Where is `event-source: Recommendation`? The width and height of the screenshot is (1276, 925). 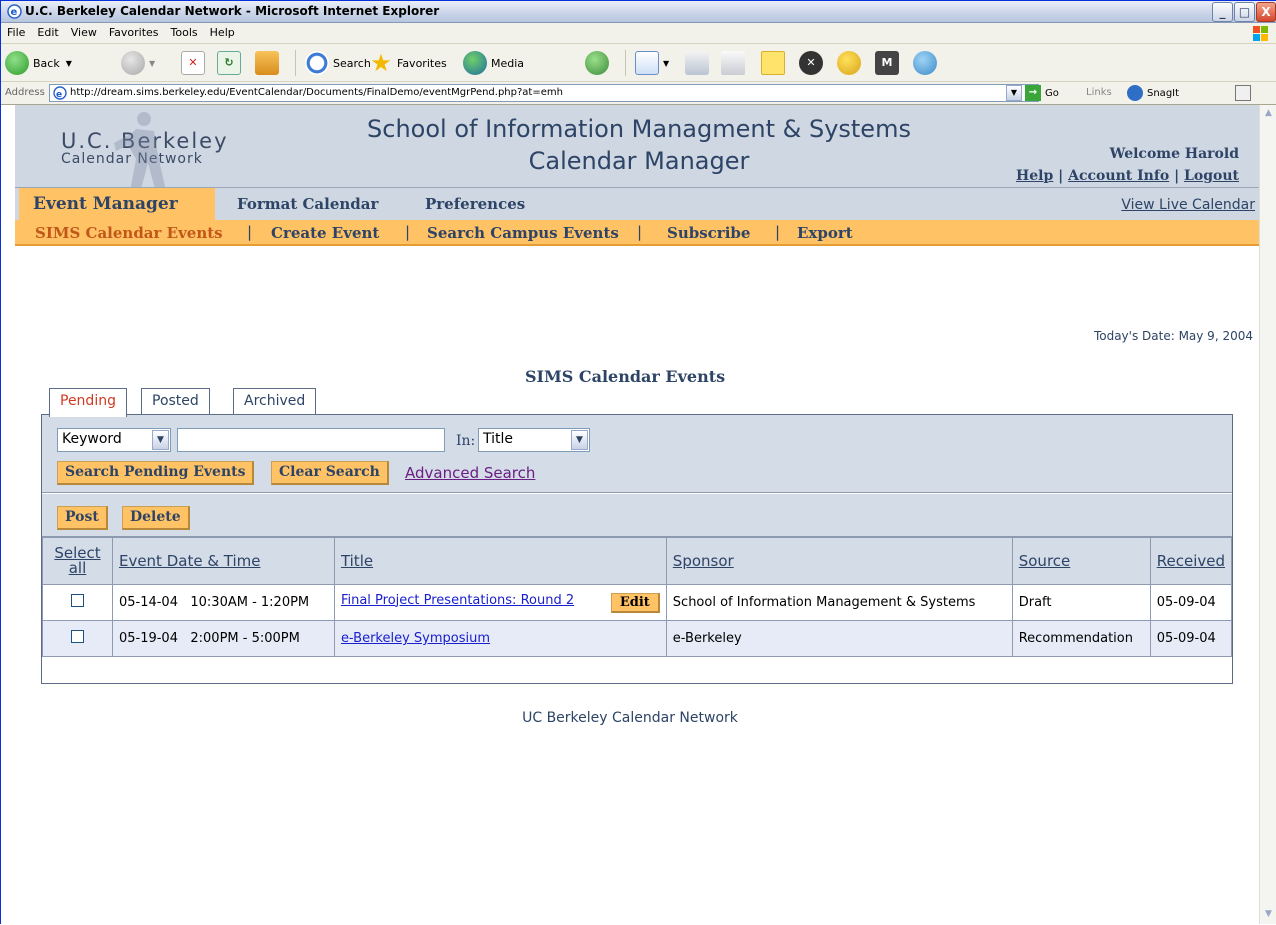 event-source: Recommendation is located at coordinates (1081, 638).